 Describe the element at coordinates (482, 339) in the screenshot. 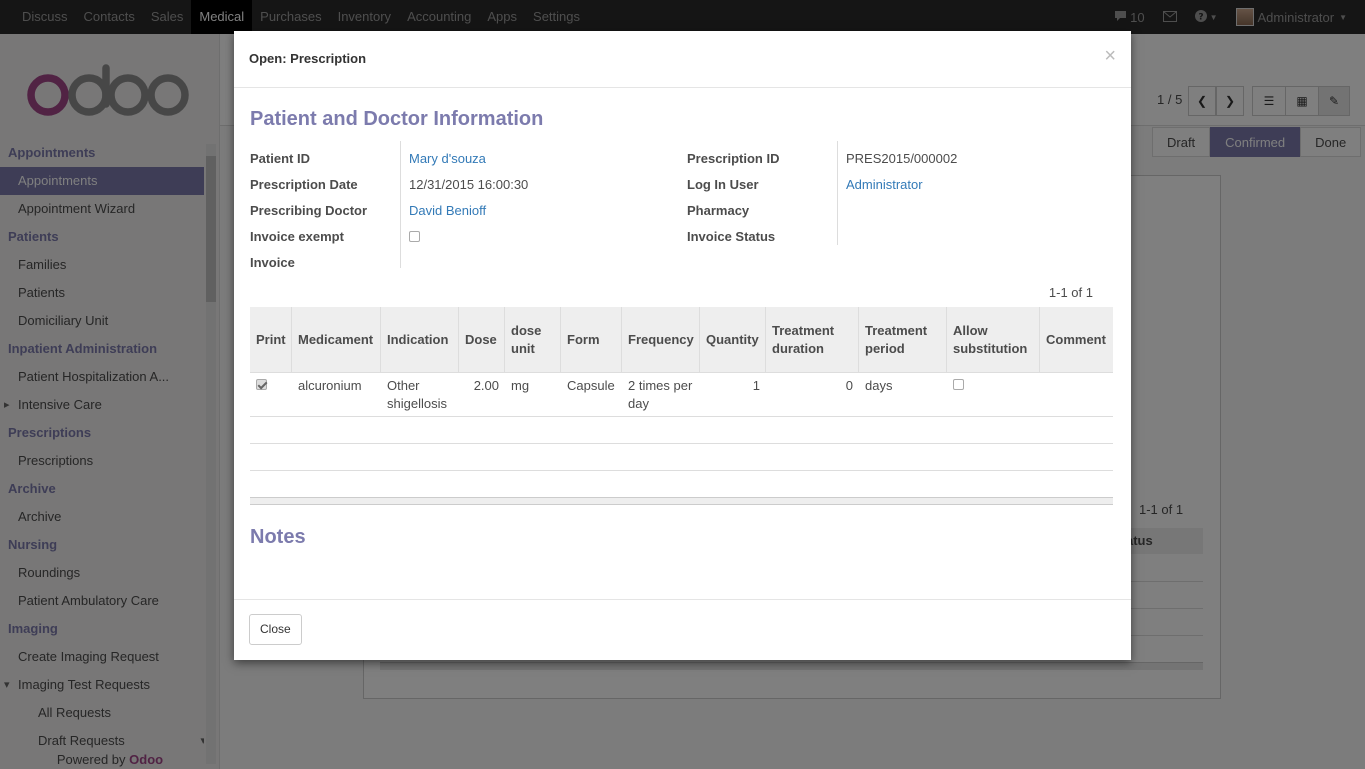

I see `column-header-dose: Dose` at that location.